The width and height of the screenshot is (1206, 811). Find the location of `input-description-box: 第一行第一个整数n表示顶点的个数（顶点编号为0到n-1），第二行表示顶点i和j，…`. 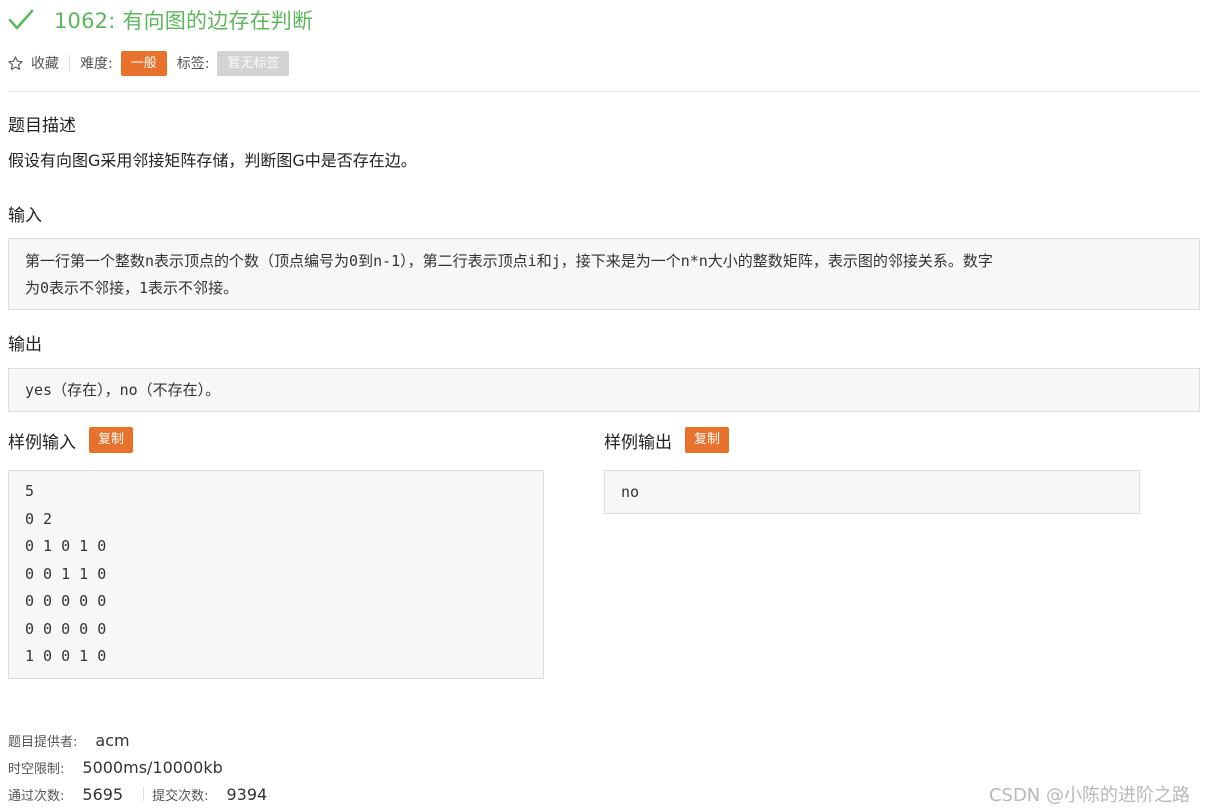

input-description-box: 第一行第一个整数n表示顶点的个数（顶点编号为0到n-1），第二行表示顶点i和j，… is located at coordinates (604, 274).